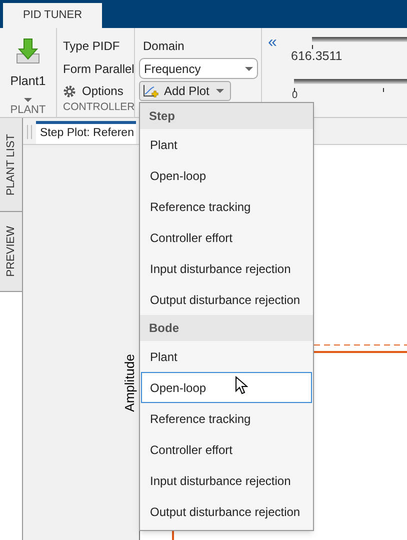 The width and height of the screenshot is (407, 540). I want to click on slider-reading: 616.3511, so click(316, 56).